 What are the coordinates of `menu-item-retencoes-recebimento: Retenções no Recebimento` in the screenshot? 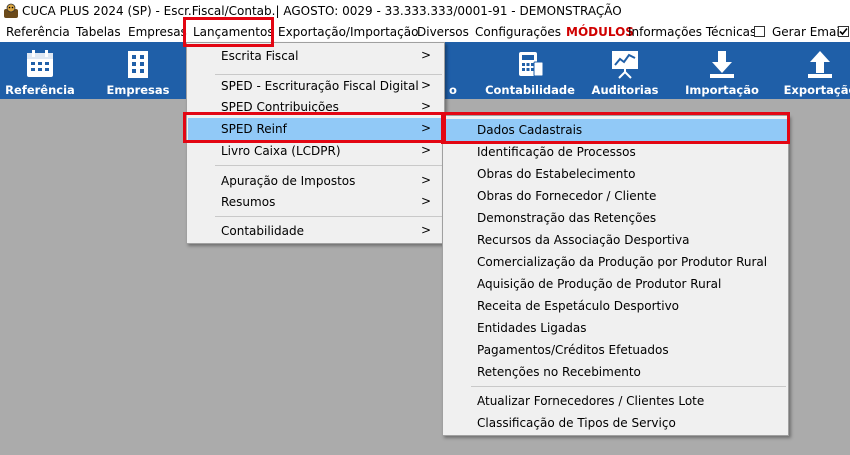 It's located at (615, 372).